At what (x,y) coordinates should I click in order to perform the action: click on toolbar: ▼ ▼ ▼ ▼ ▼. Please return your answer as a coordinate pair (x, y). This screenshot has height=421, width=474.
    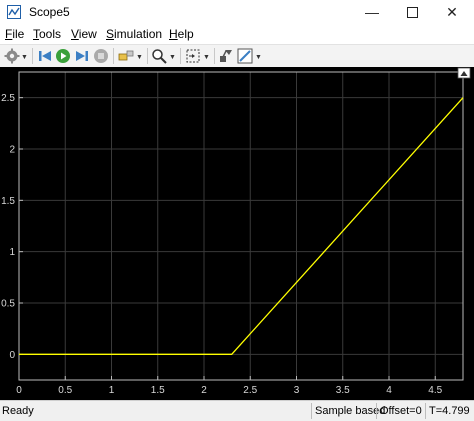
    Looking at the image, I should click on (237, 56).